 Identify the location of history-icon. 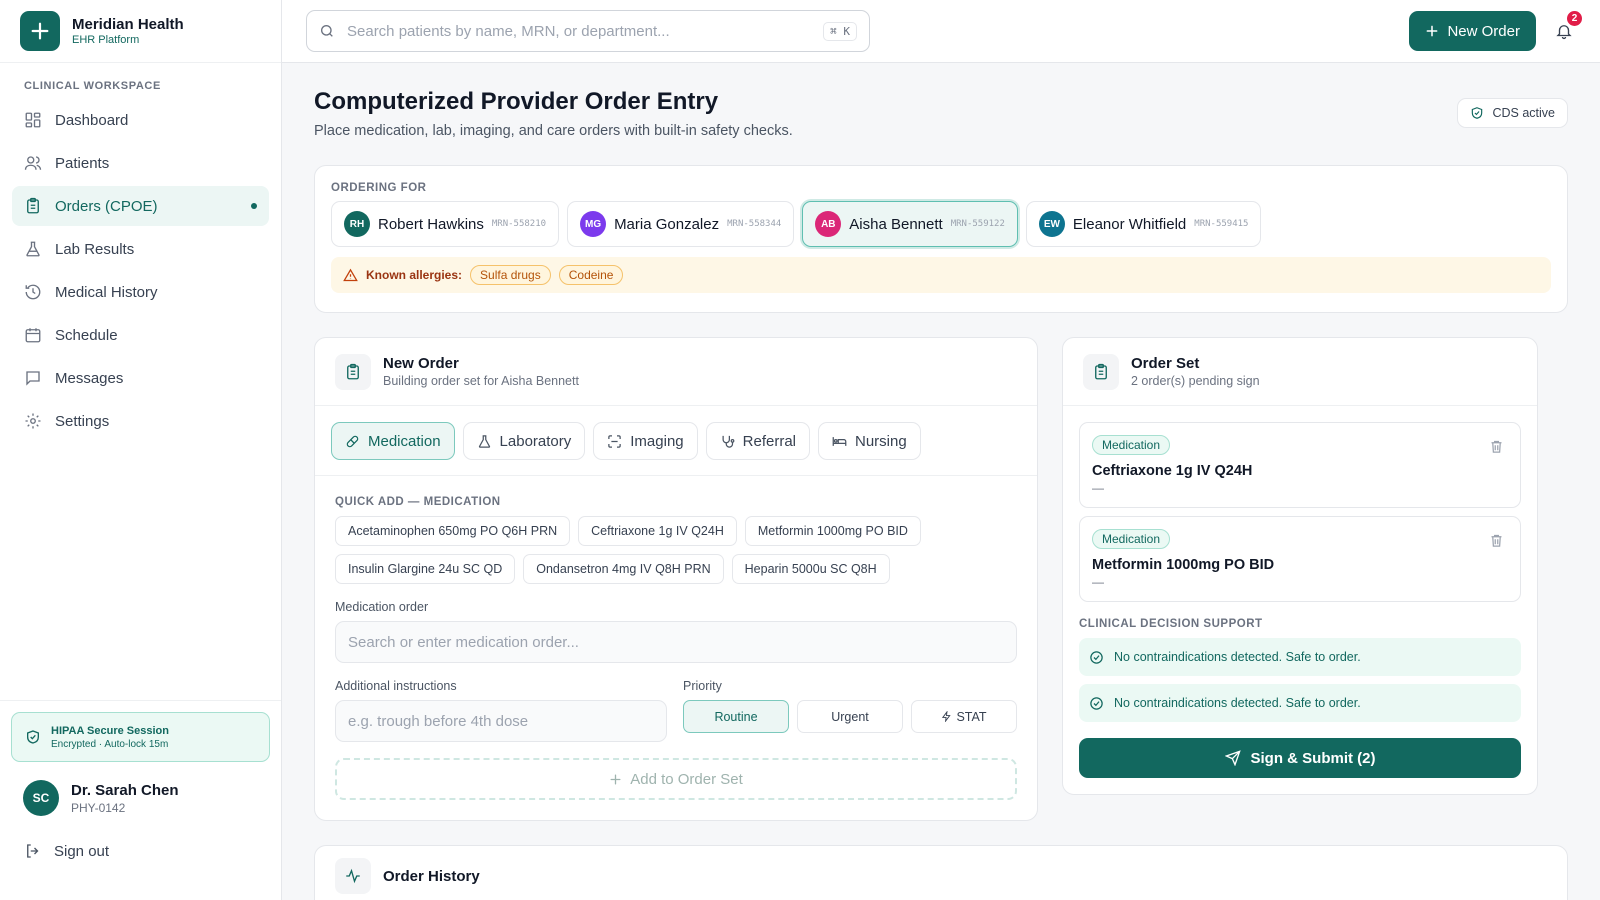
(33, 292).